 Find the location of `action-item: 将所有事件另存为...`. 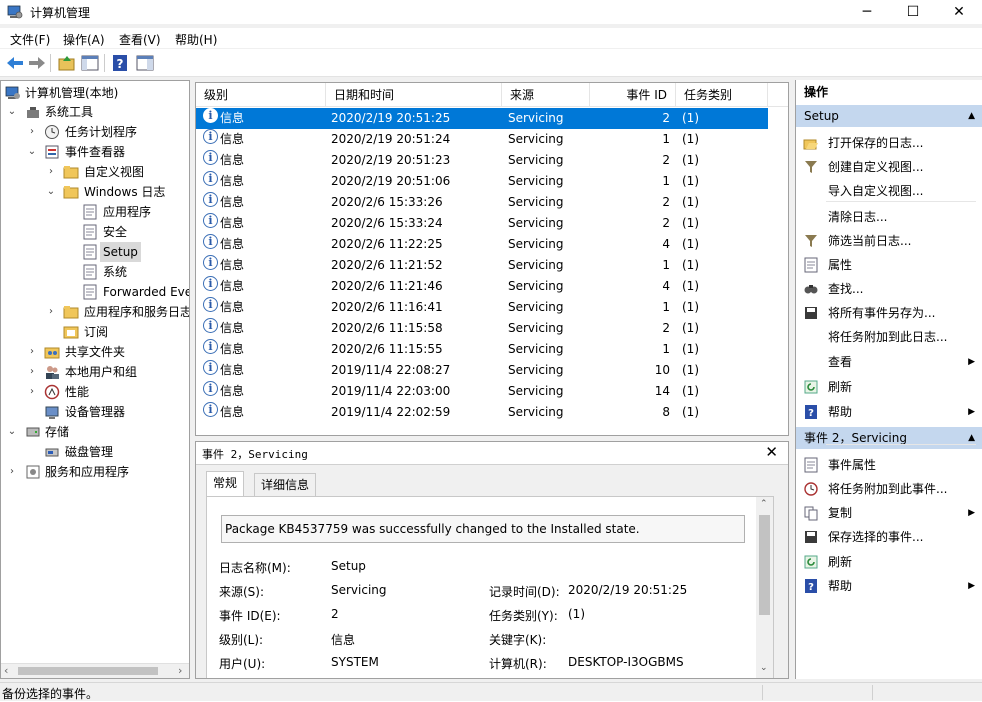

action-item: 将所有事件另存为... is located at coordinates (889, 313).